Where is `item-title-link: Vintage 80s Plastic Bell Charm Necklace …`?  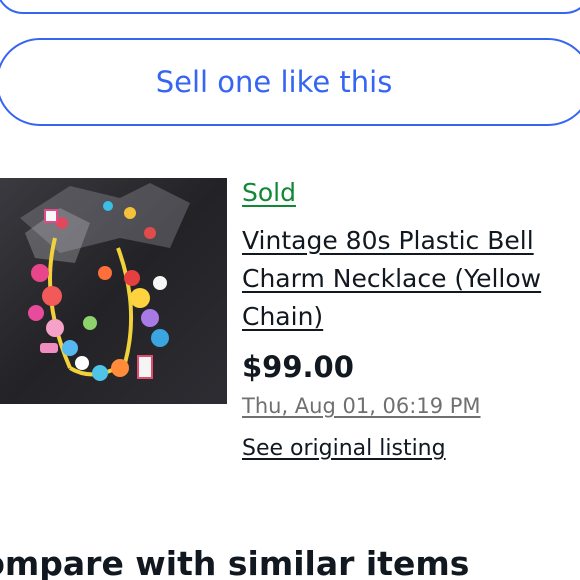 item-title-link: Vintage 80s Plastic Bell Charm Necklace … is located at coordinates (407, 279).